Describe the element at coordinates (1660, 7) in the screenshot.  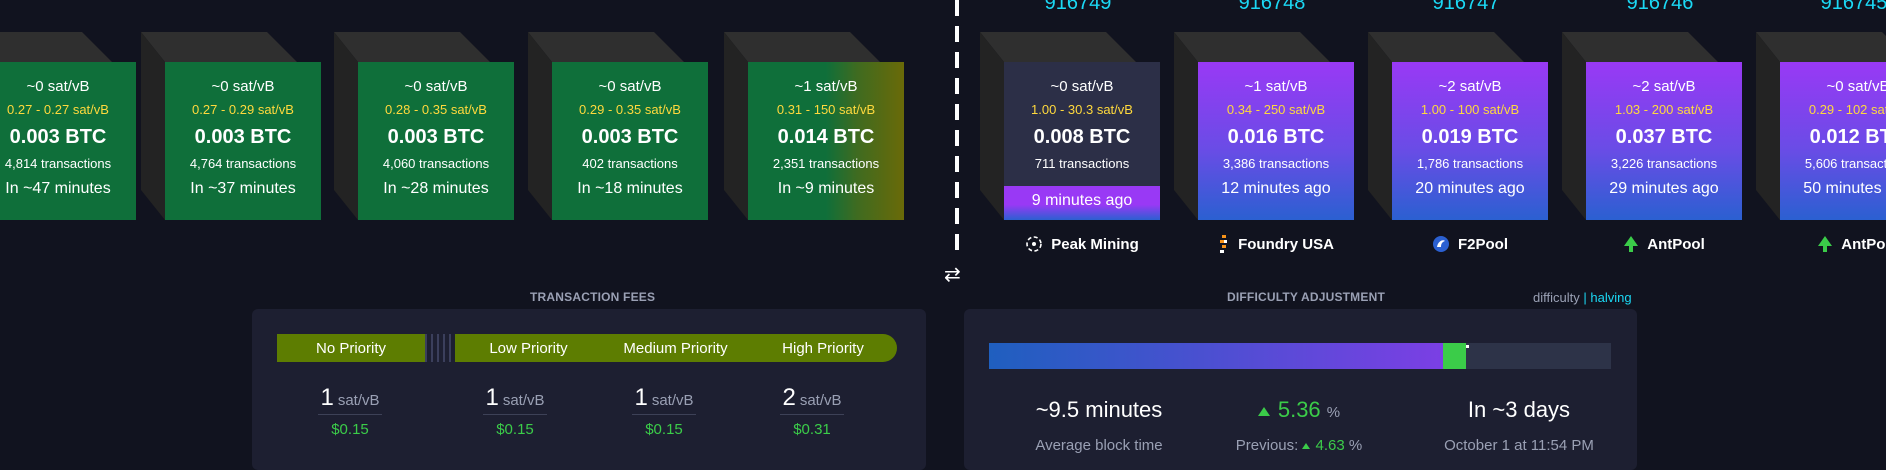
I see `block-height: 916746` at that location.